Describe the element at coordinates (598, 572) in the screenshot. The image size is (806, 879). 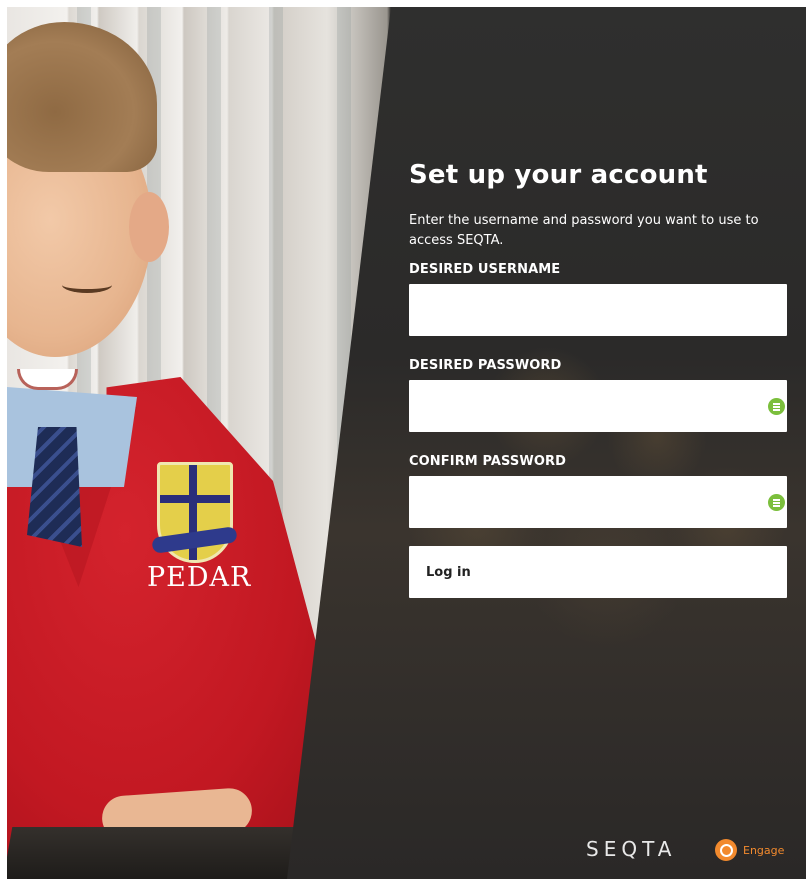
I see `login-button: Log in` at that location.